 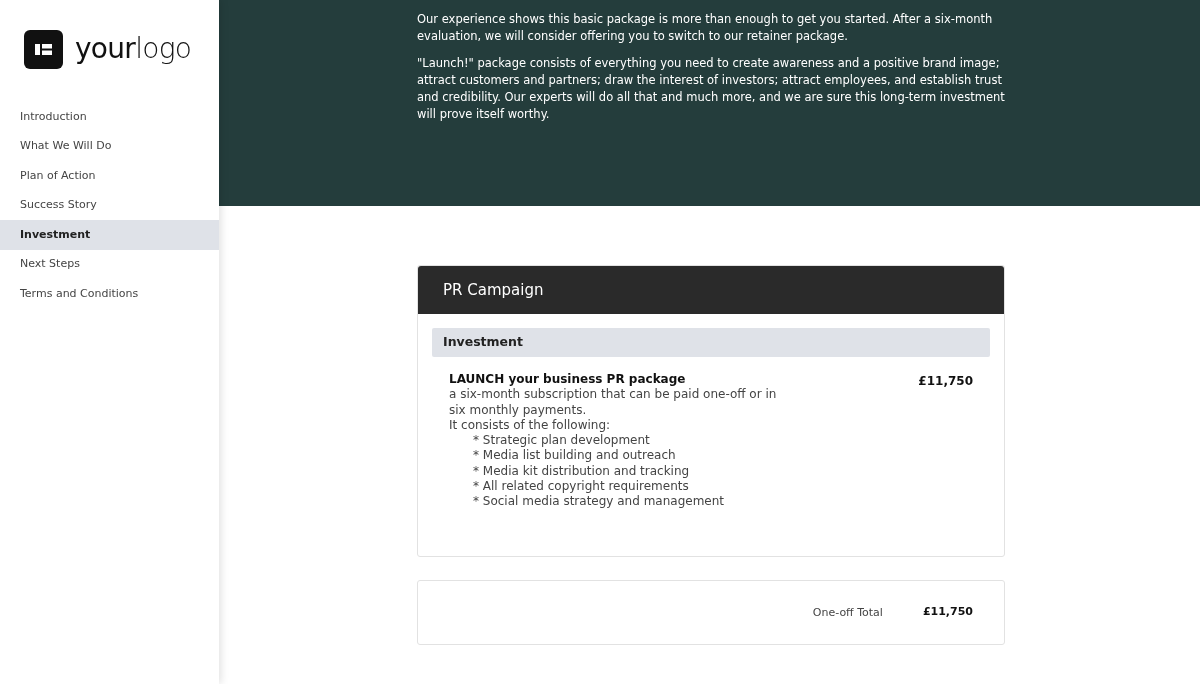 I want to click on item-bullet: * Media kit distribution and tracking, so click(x=581, y=471).